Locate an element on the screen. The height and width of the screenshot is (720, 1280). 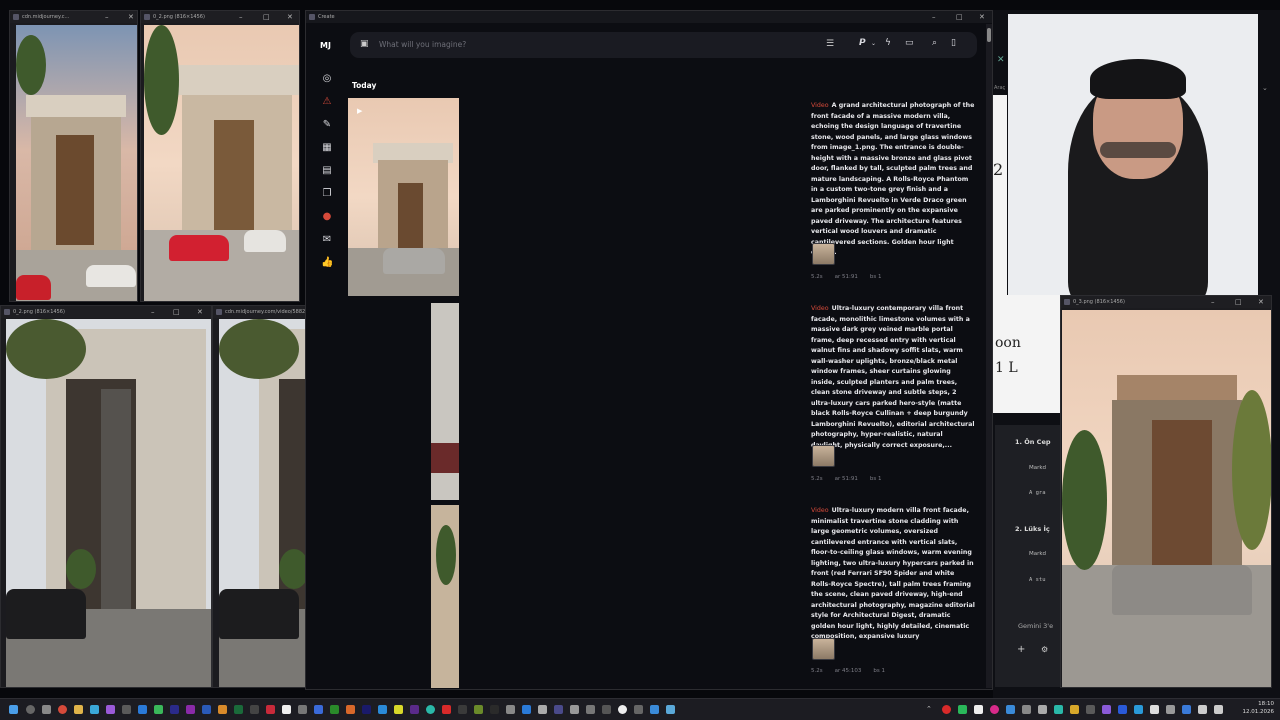
image-window-bottom-left-1: 0_2.png (816×1456) – □ ✕ is located at coordinates (106, 496).